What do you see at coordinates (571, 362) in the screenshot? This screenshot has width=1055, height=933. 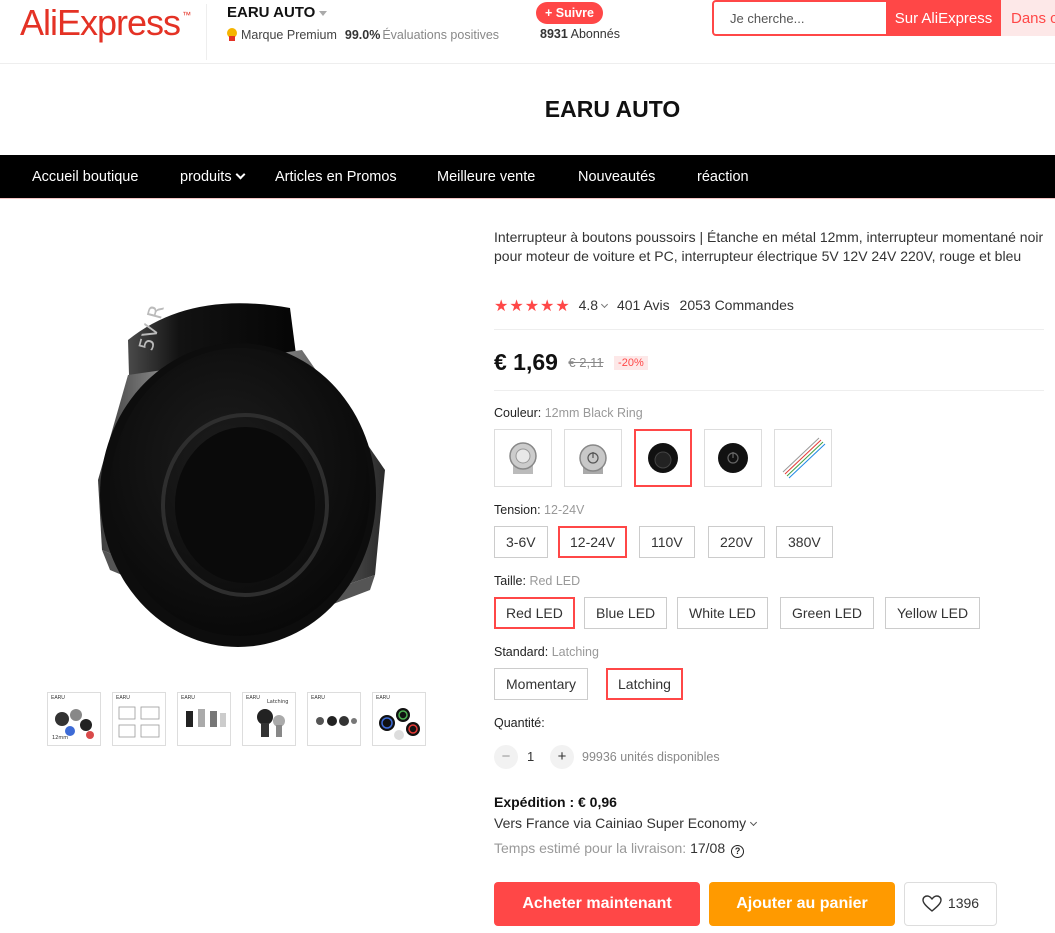 I see `price-row: € 1,69 € 2,11 -20%` at bounding box center [571, 362].